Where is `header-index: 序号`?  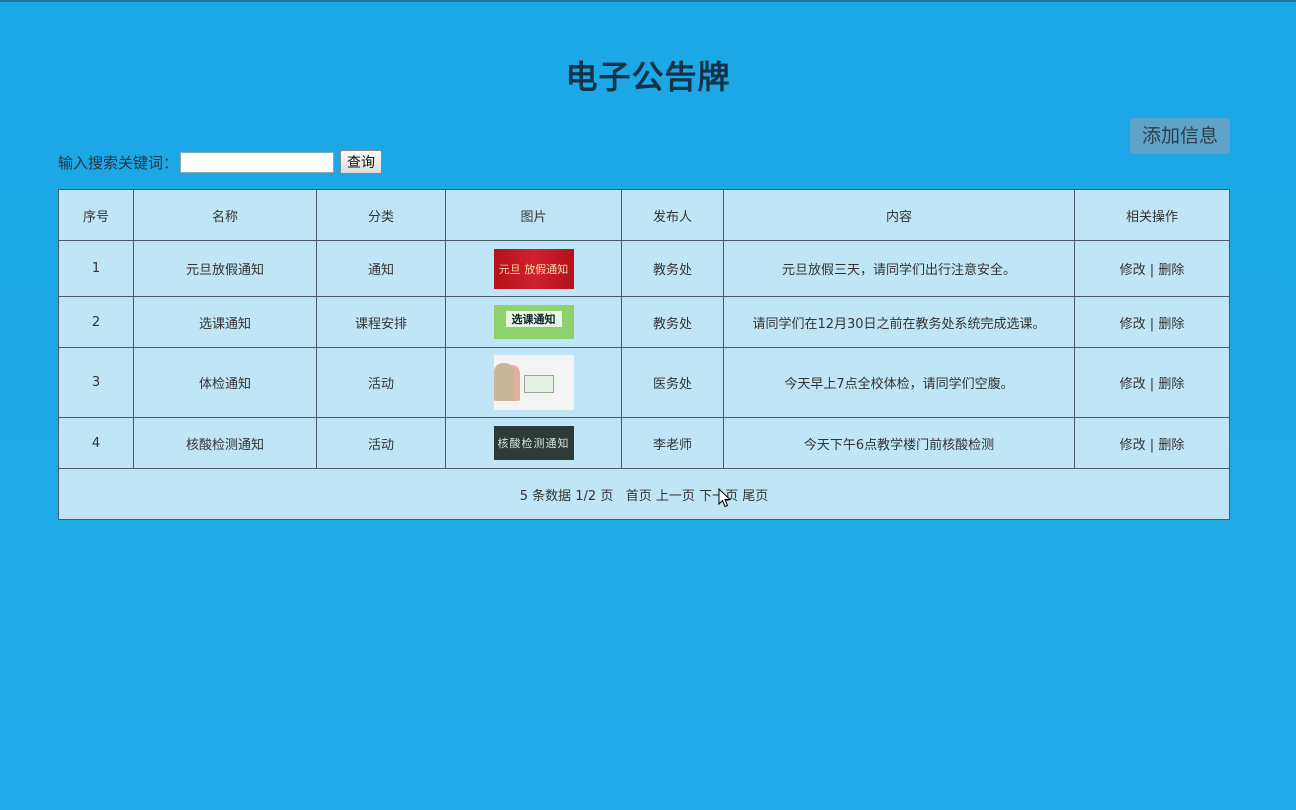
header-index: 序号 is located at coordinates (96, 215).